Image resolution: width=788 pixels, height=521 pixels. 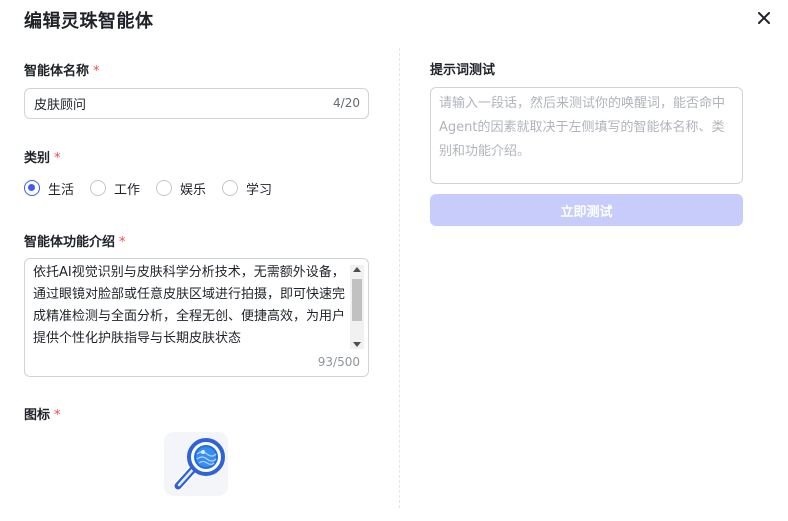 I want to click on close-icon, so click(x=764, y=18).